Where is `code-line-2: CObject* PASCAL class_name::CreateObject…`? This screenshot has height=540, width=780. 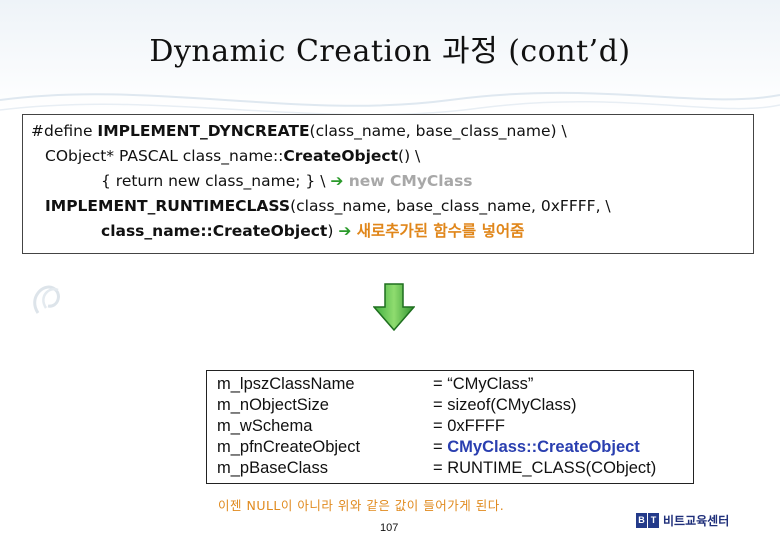
code-line-2: CObject* PASCAL class_name::CreateObject… is located at coordinates (232, 156).